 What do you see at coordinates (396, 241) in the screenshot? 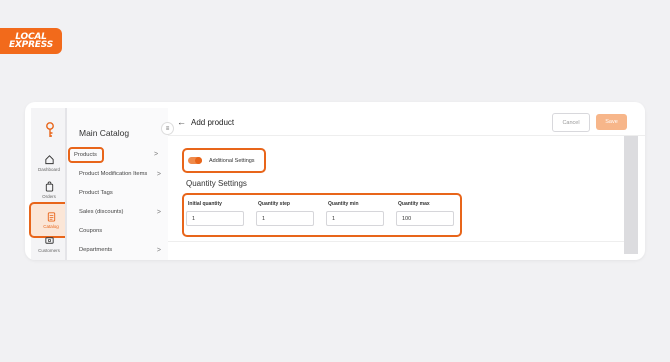
I see `section-divider` at bounding box center [396, 241].